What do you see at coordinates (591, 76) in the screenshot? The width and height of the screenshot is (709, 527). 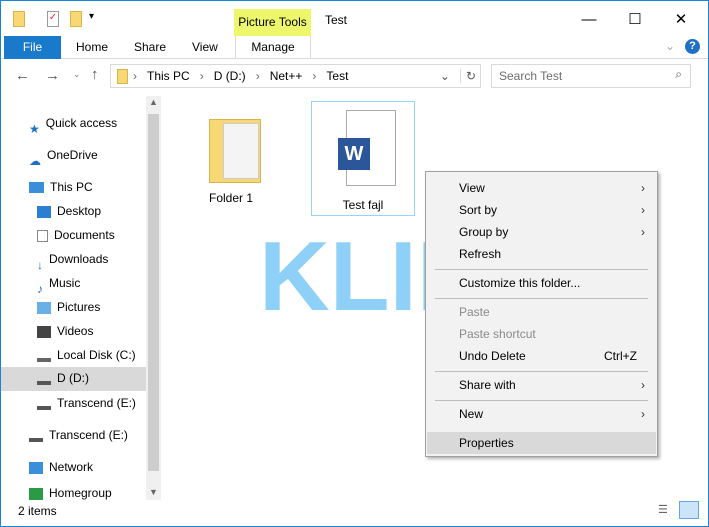 I see `search-input: Search Test ⌕` at bounding box center [591, 76].